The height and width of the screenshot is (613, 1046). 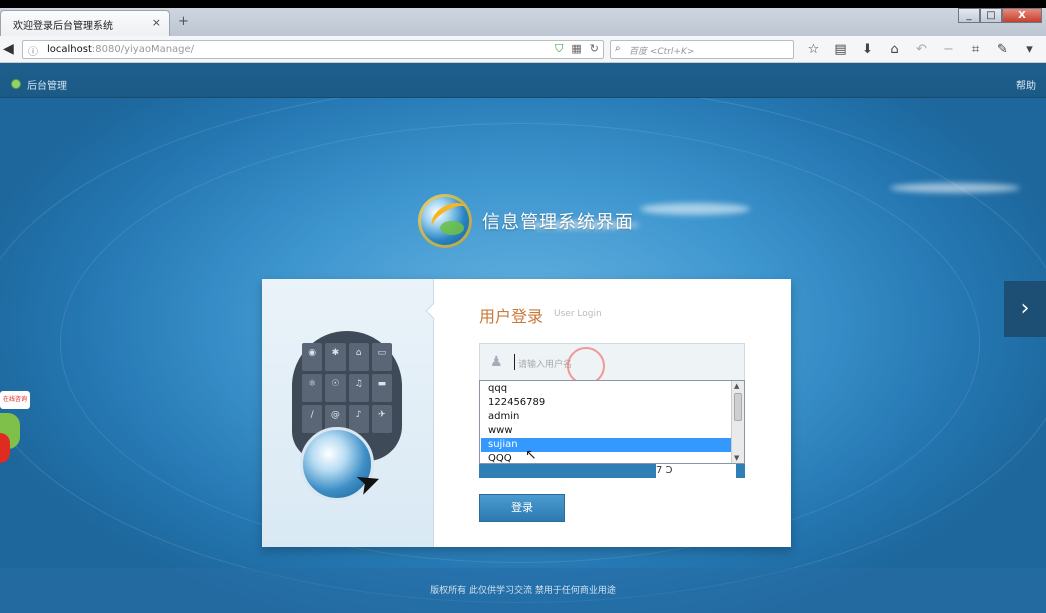 I want to click on search-placeholder: 百度 <Ctrl+K>, so click(x=662, y=52).